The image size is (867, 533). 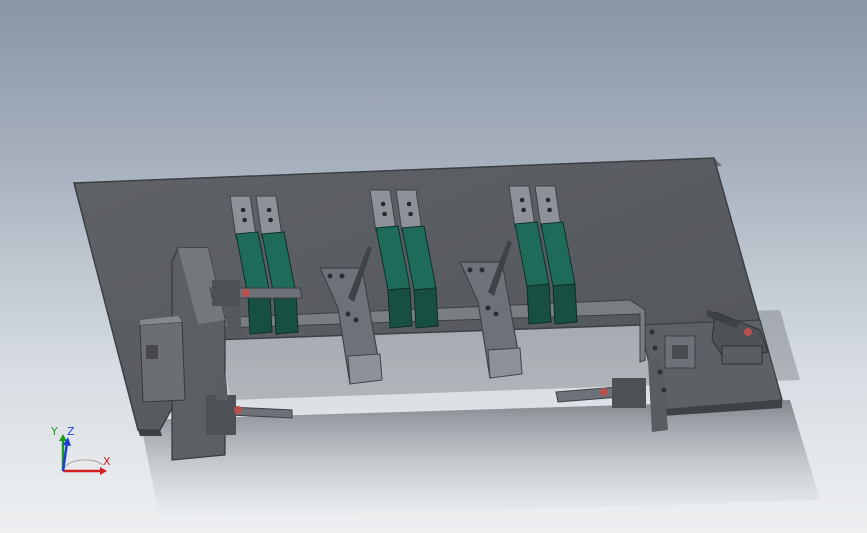 I want to click on triad-plane-arc, so click(x=83, y=465).